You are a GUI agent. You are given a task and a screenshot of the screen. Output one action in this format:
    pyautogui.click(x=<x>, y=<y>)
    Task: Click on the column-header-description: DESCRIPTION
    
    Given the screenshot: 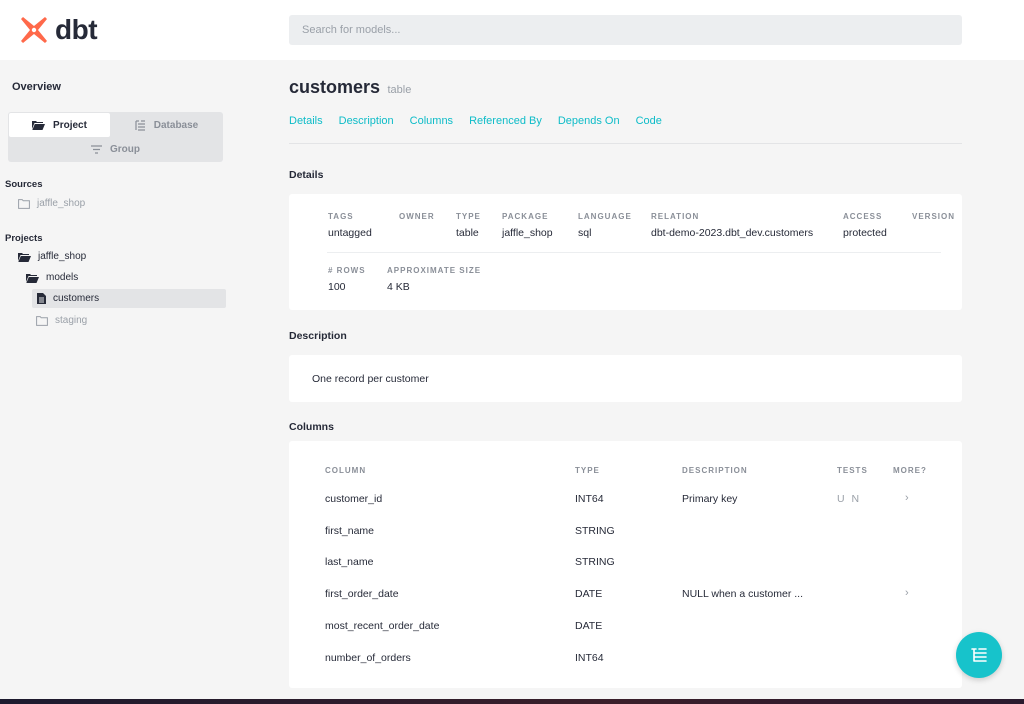 What is the action you would take?
    pyautogui.click(x=715, y=470)
    